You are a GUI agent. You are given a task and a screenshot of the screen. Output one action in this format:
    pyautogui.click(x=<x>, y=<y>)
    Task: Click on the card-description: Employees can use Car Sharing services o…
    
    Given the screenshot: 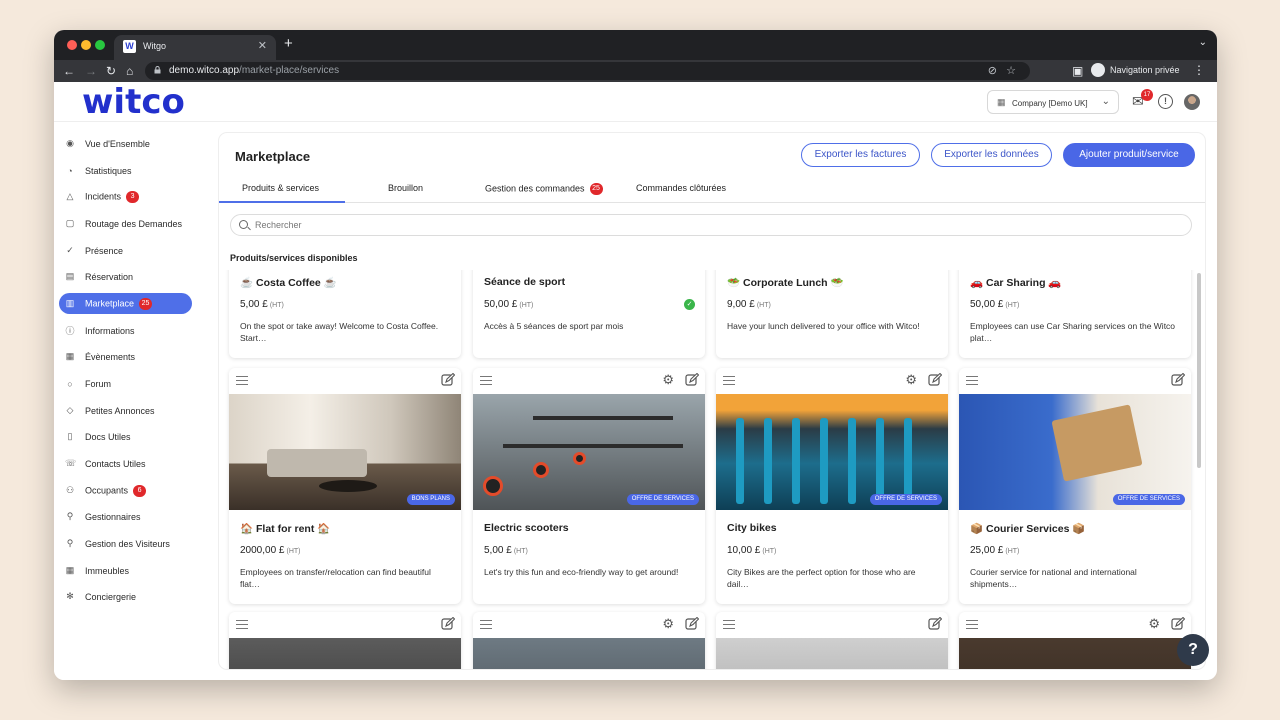 What is the action you would take?
    pyautogui.click(x=1073, y=332)
    